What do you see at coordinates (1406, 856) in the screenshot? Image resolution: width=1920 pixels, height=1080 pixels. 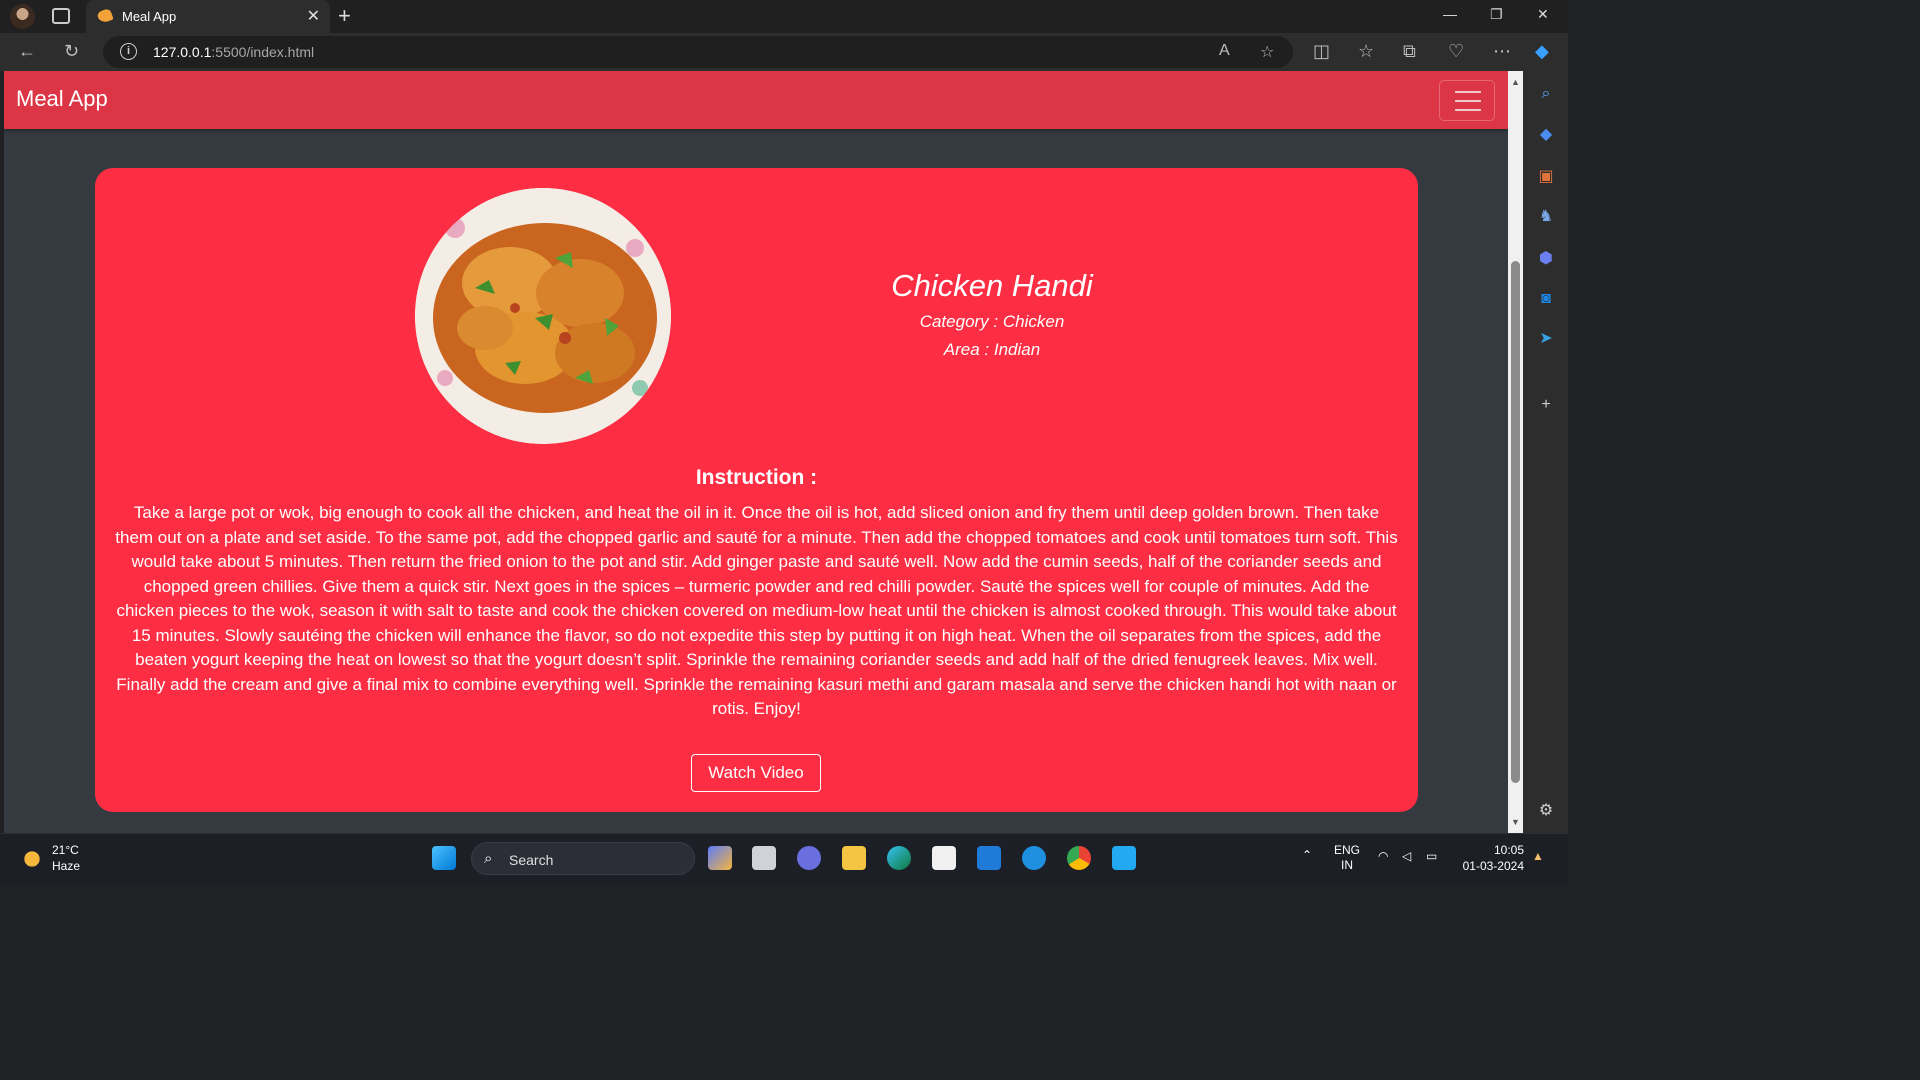 I see `volume-icon: ◁` at bounding box center [1406, 856].